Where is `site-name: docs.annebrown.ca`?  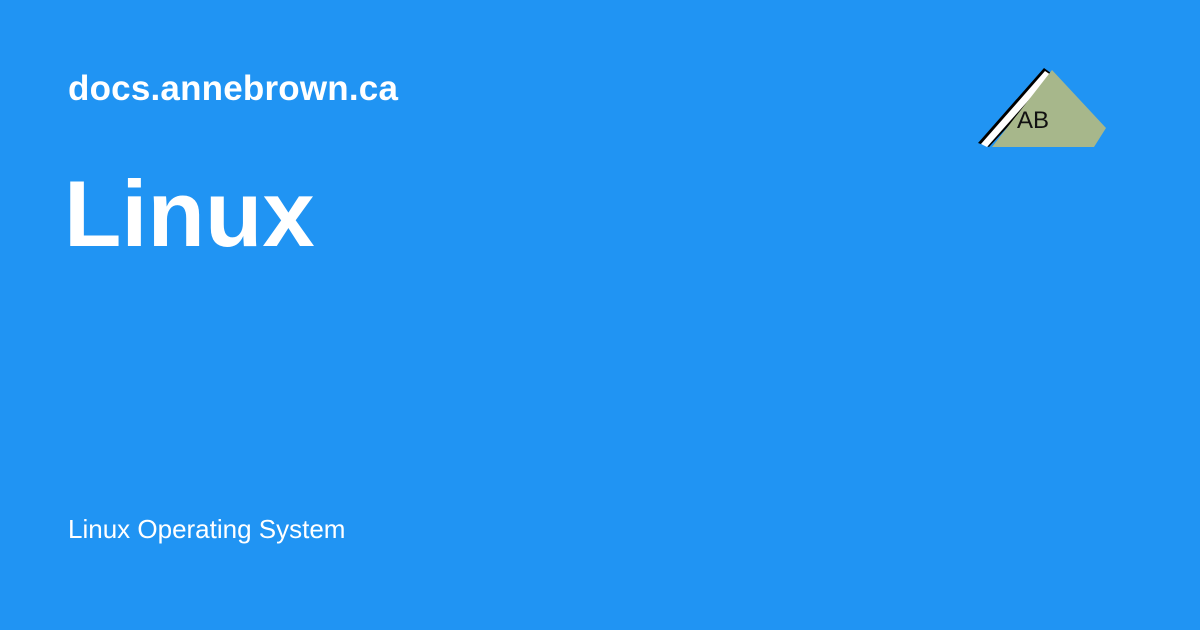 site-name: docs.annebrown.ca is located at coordinates (233, 88).